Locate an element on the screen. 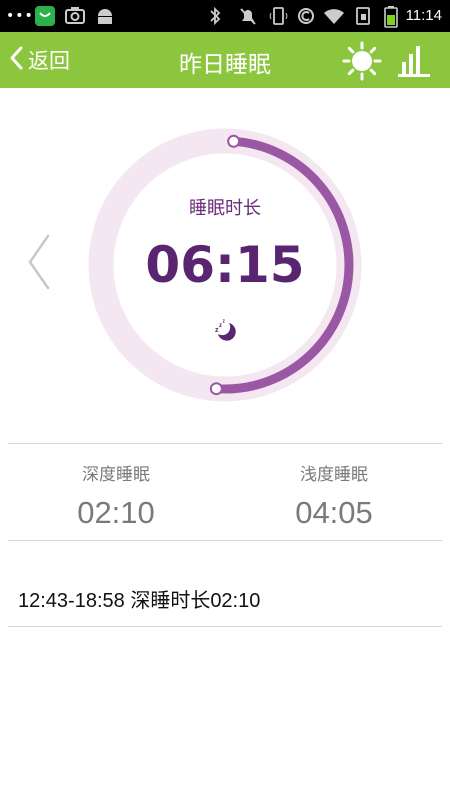 The image size is (450, 800). more-dots: ••• is located at coordinates (20, 16).